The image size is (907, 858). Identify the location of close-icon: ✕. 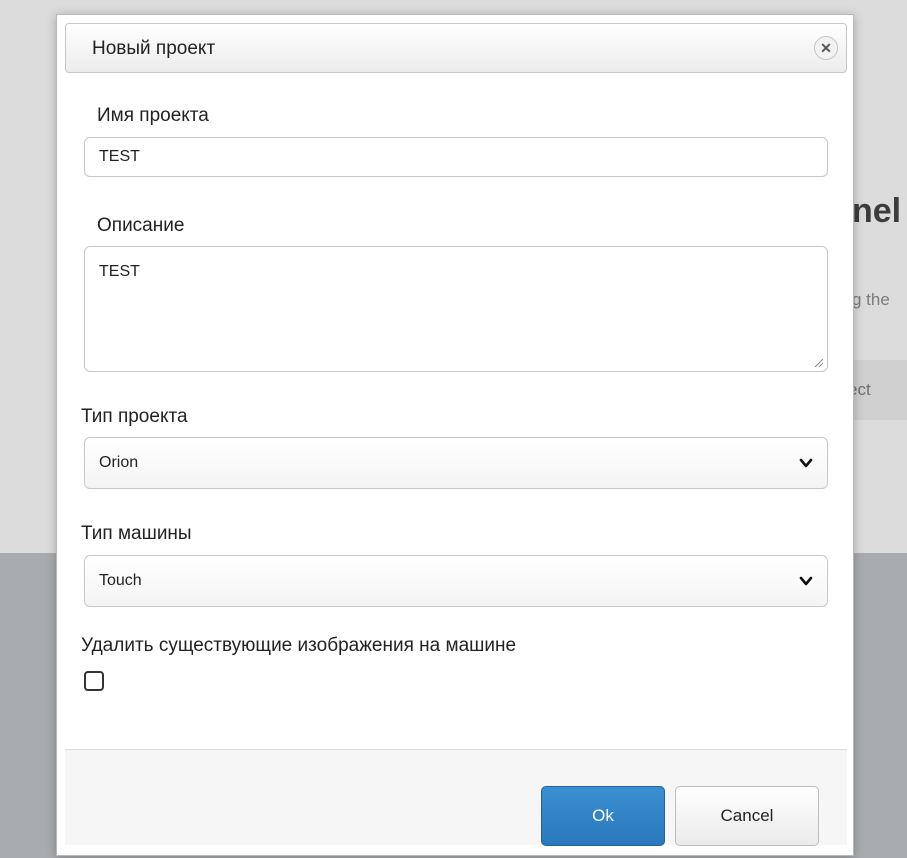
(826, 48).